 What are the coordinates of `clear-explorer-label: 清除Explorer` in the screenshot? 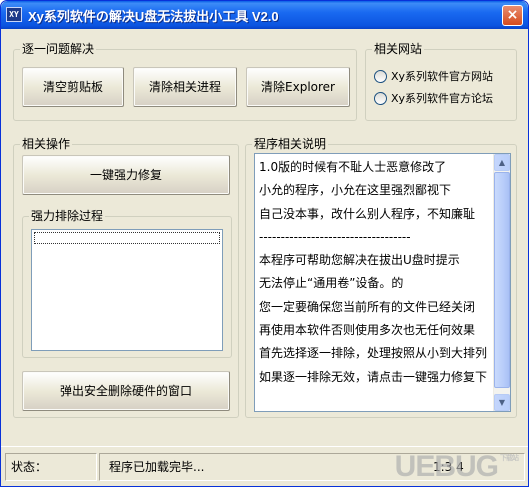 It's located at (298, 87).